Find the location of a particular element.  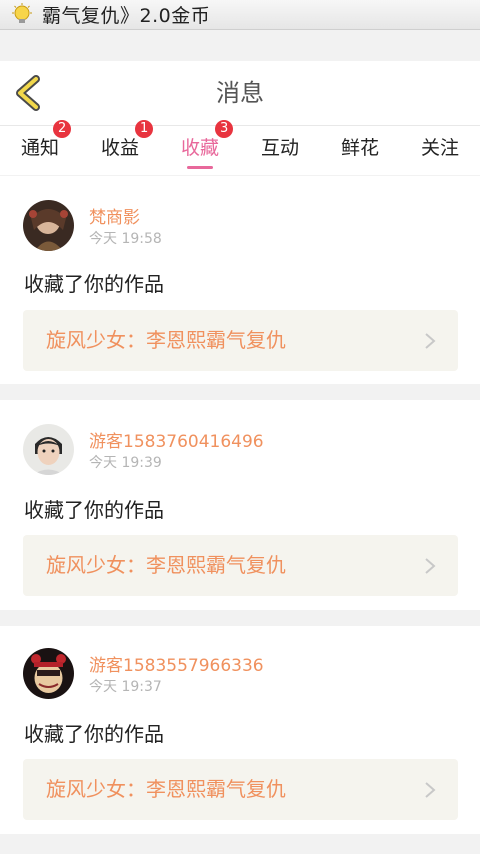

tab-earnings: 收益 1 is located at coordinates (120, 147).